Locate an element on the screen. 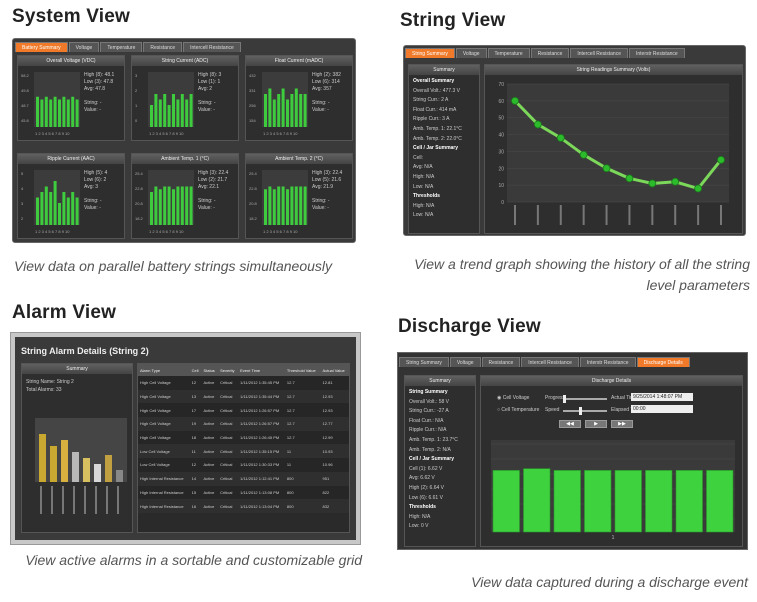 The width and height of the screenshot is (757, 602). system-tab-1: Voltage is located at coordinates (84, 47).